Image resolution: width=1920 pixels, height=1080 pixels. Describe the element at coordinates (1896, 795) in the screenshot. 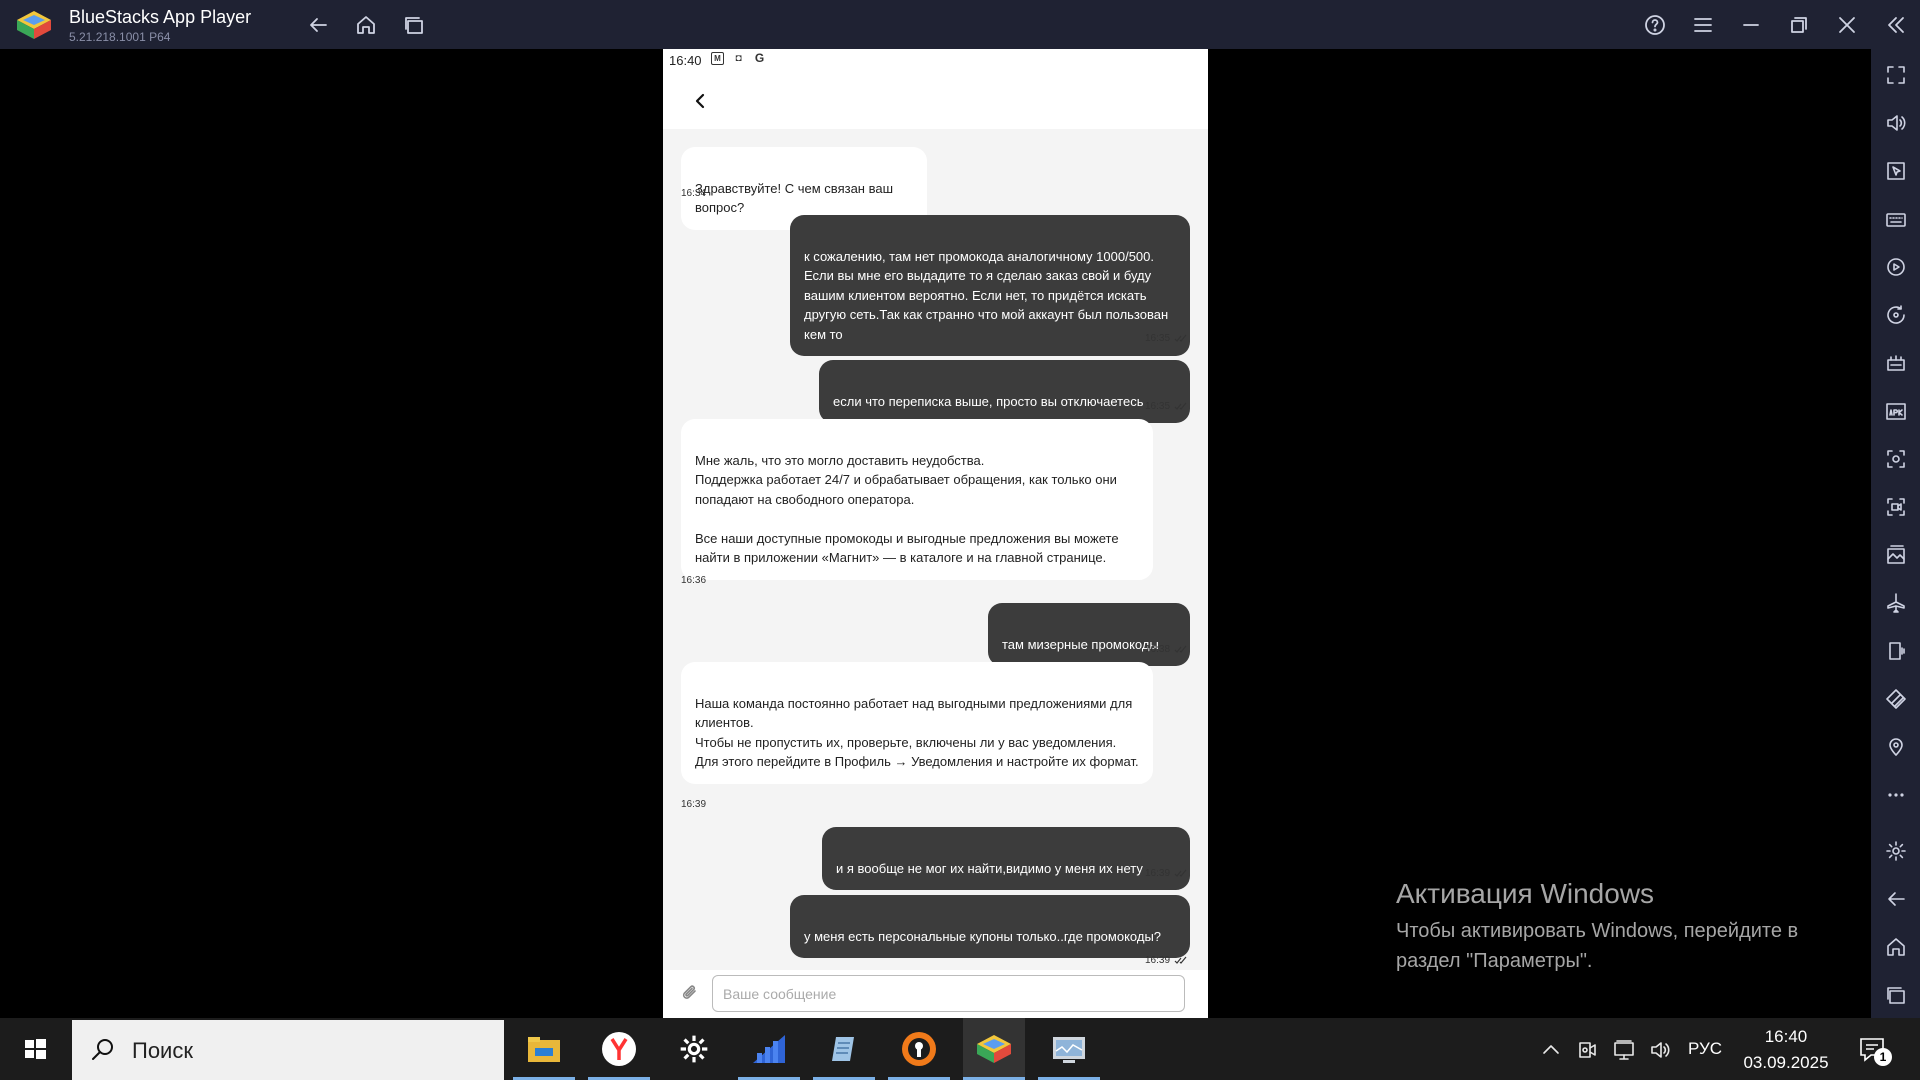

I see `more-options-icon` at that location.